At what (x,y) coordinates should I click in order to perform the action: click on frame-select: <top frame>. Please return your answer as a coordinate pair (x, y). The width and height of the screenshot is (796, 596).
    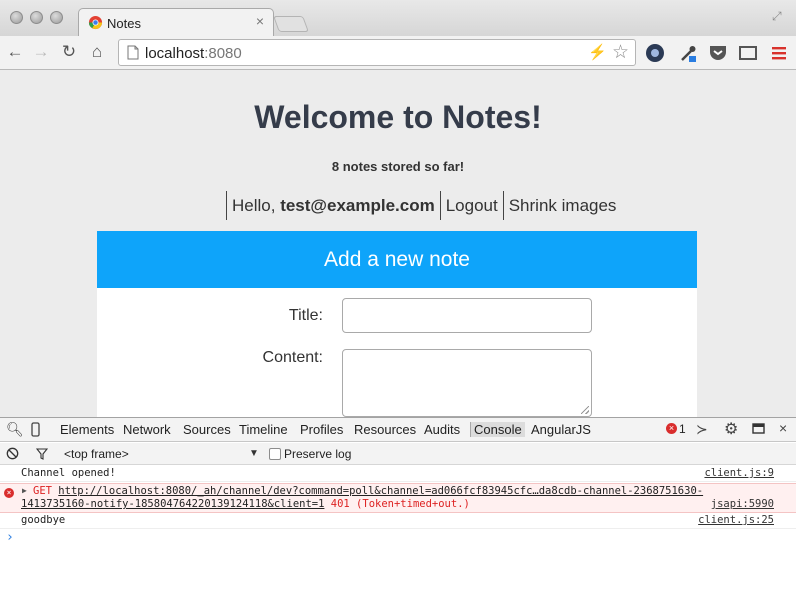
    Looking at the image, I should click on (96, 454).